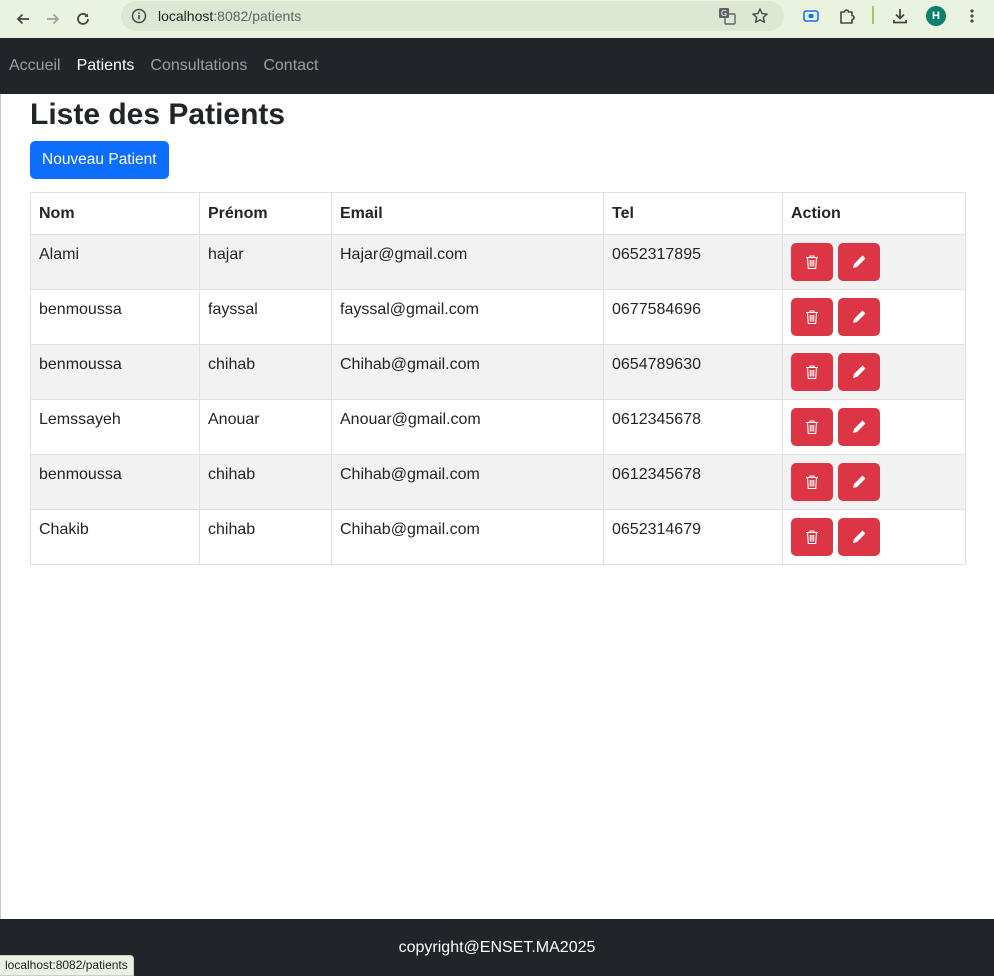  Describe the element at coordinates (83, 19) in the screenshot. I see `reload-icon` at that location.